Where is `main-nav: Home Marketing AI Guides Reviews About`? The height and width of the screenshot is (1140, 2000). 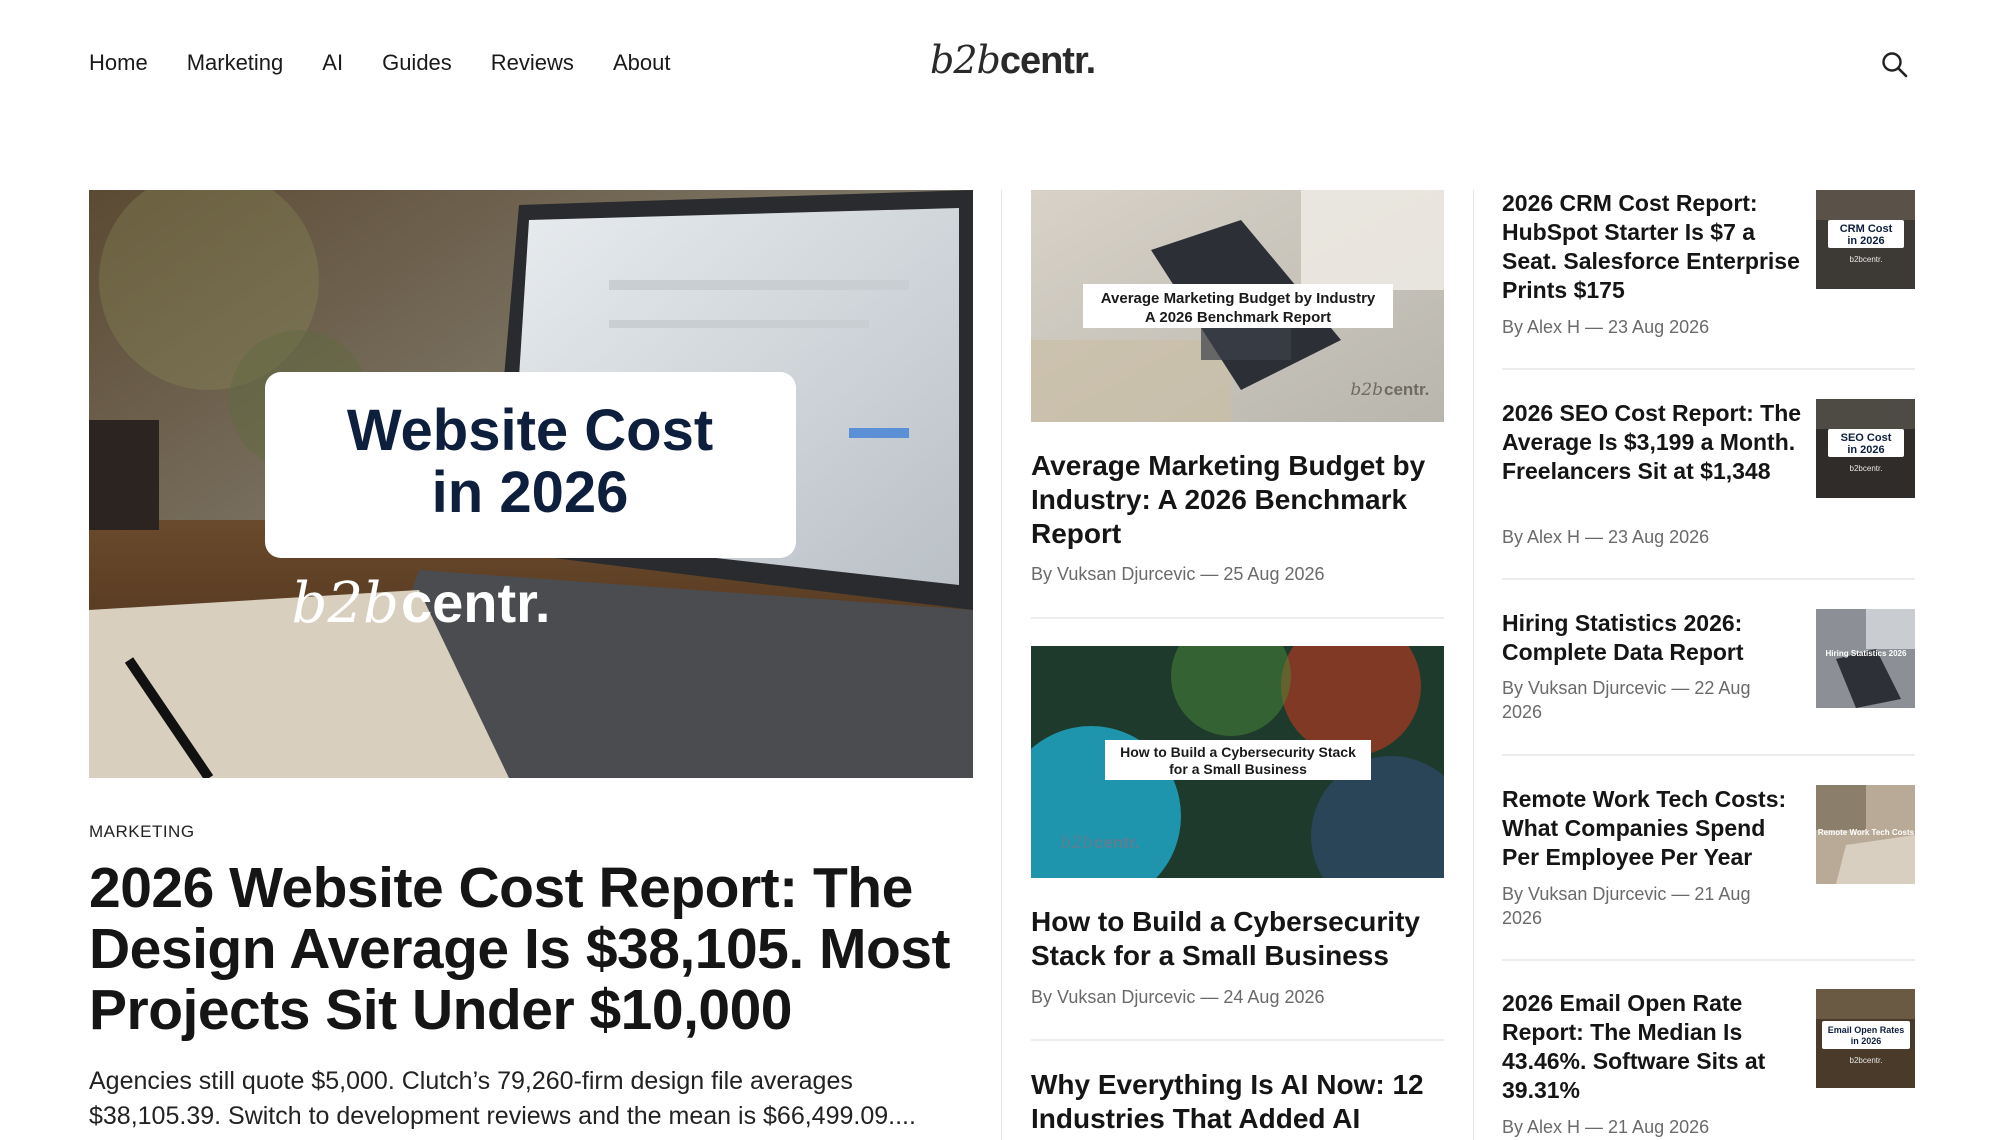 main-nav: Home Marketing AI Guides Reviews About is located at coordinates (379, 63).